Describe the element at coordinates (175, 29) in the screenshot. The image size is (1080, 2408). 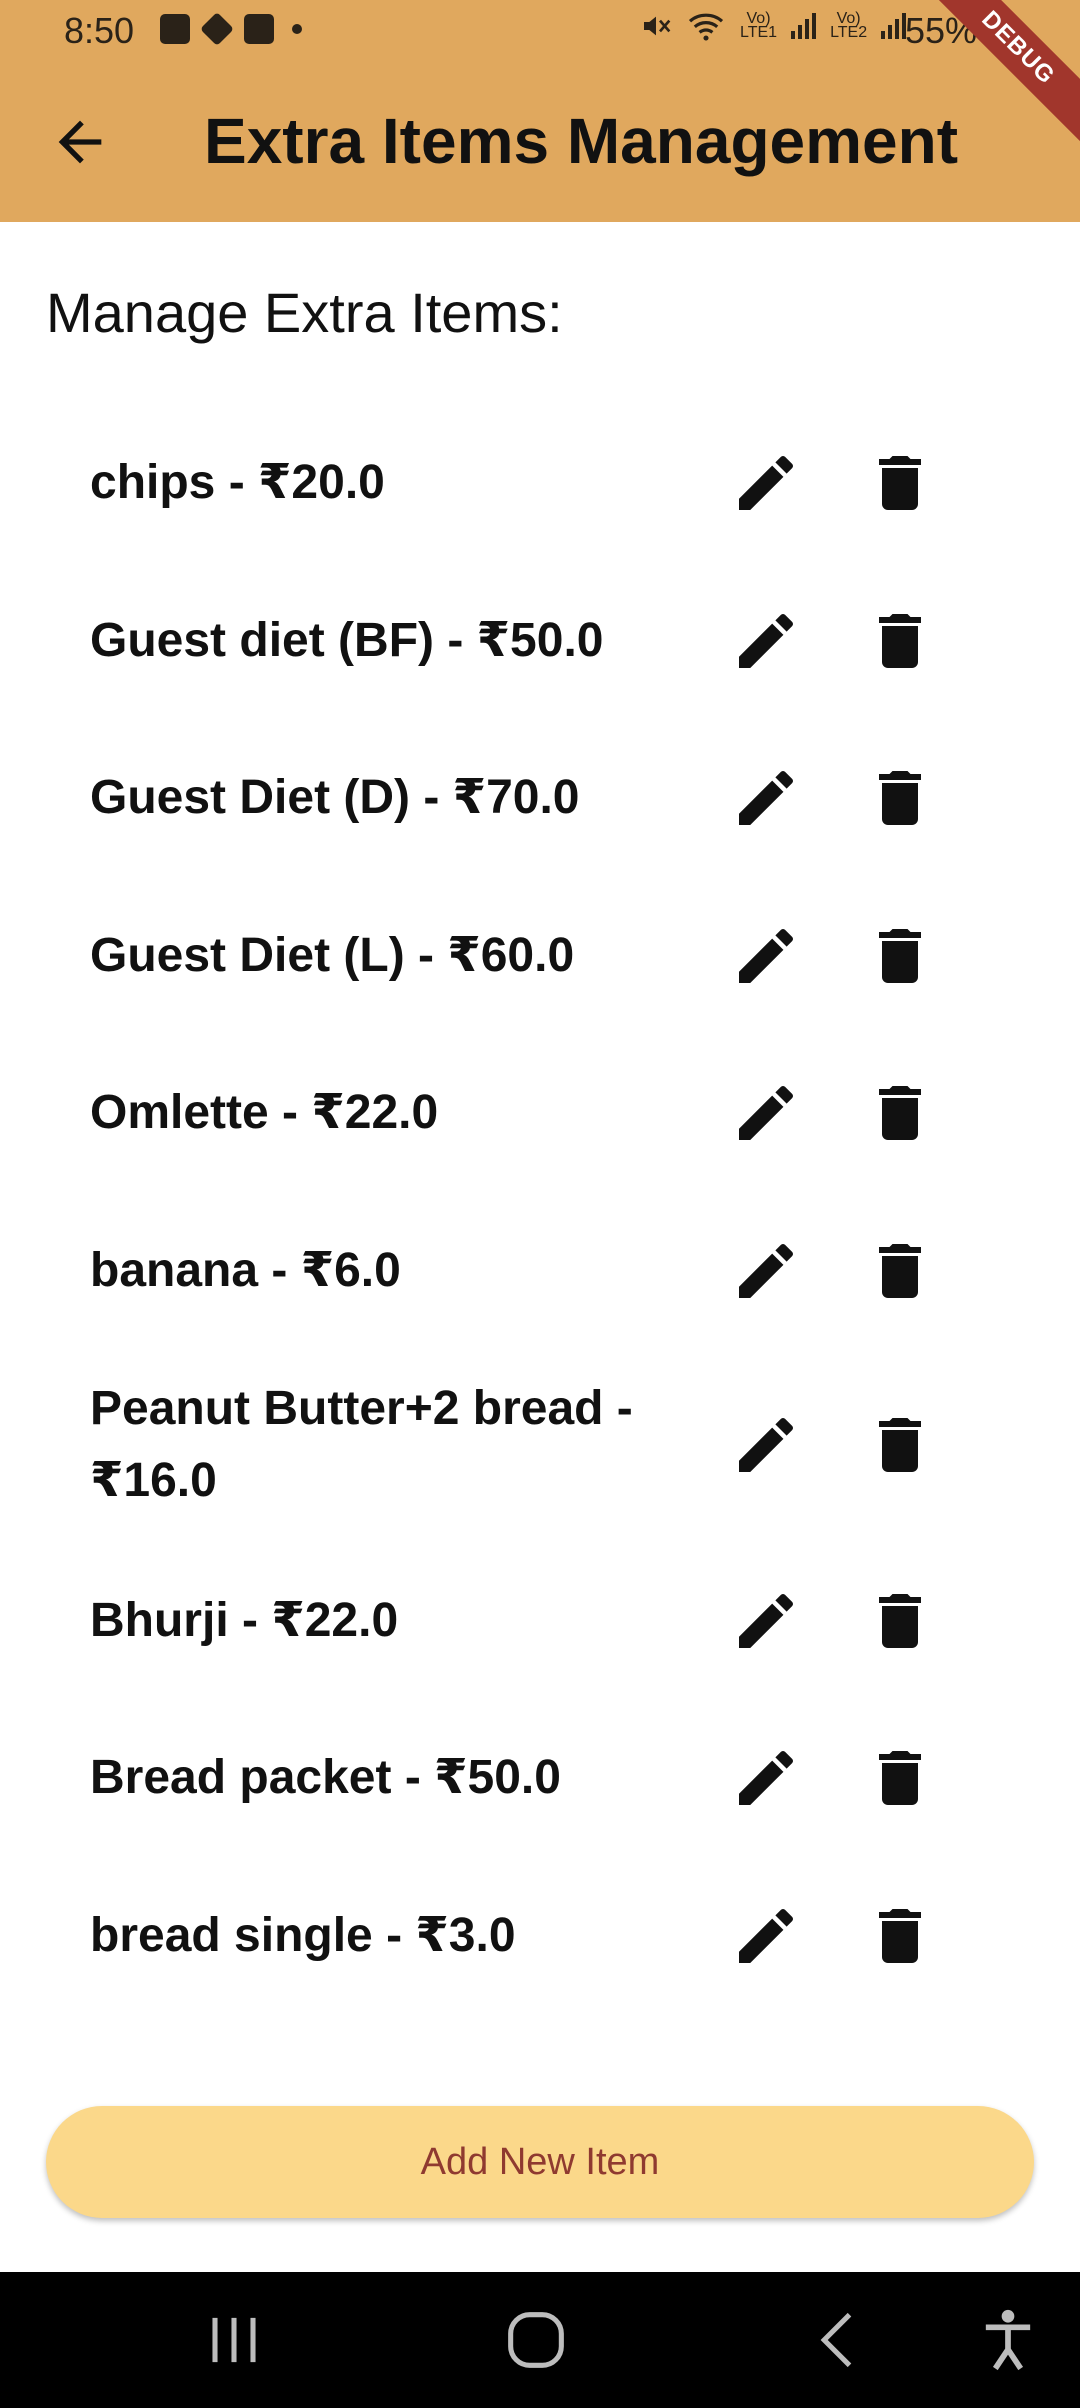
I see `gallery-icon` at that location.